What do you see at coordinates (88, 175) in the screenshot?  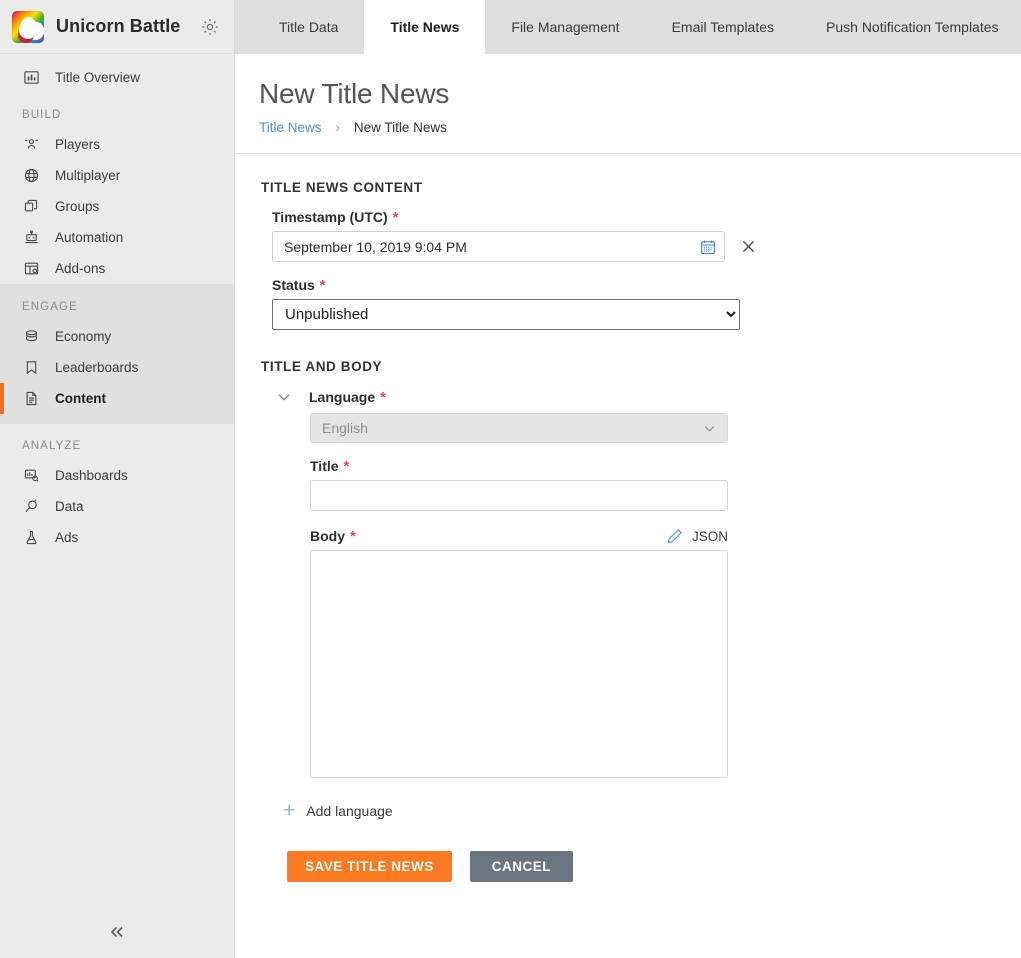 I see `sidebar-item-label: Multiplayer` at bounding box center [88, 175].